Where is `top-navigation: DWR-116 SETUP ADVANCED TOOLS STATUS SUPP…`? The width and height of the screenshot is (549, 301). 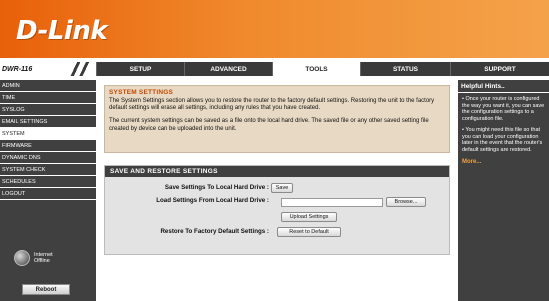 top-navigation: DWR-116 SETUP ADVANCED TOOLS STATUS SUPP… is located at coordinates (274, 69).